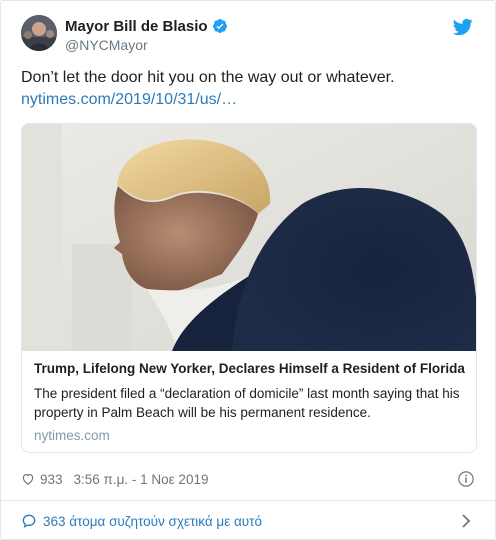 The image size is (496, 540). Describe the element at coordinates (28, 479) in the screenshot. I see `heart-icon` at that location.